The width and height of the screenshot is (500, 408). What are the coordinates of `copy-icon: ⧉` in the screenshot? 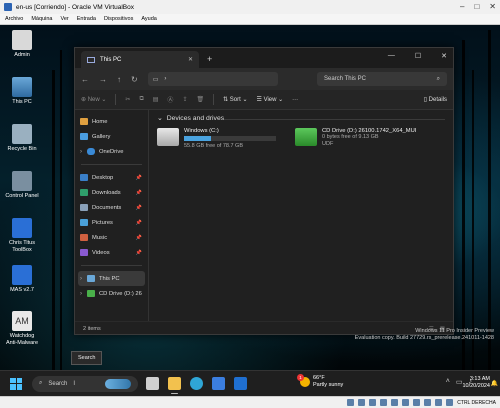 It's located at (141, 99).